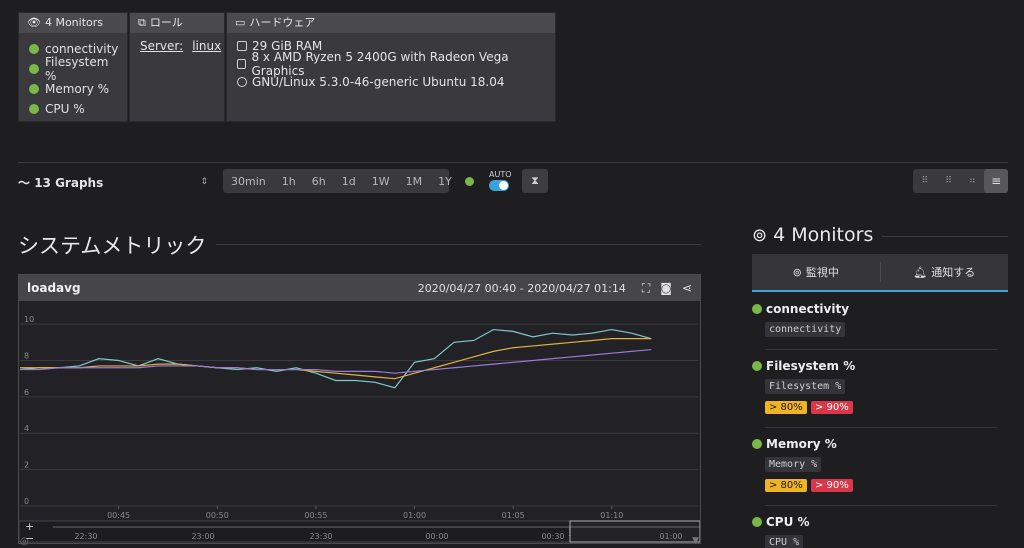  I want to click on monitor-title: Filesystem %, so click(803, 366).